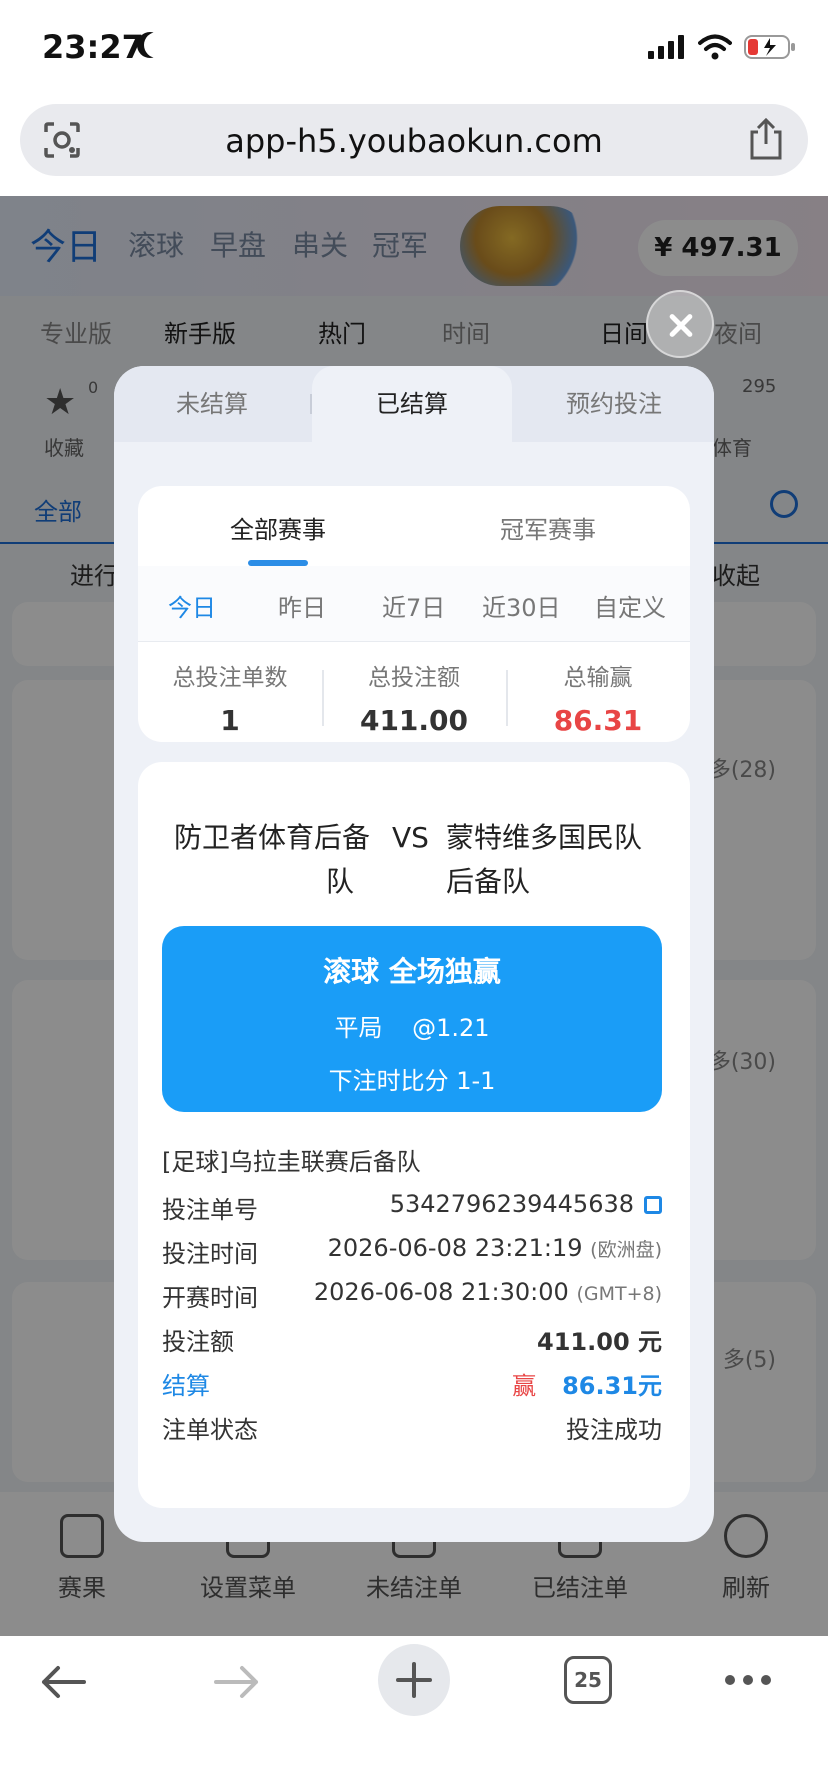 This screenshot has width=828, height=1792. I want to click on home-team-line: 队, so click(339, 881).